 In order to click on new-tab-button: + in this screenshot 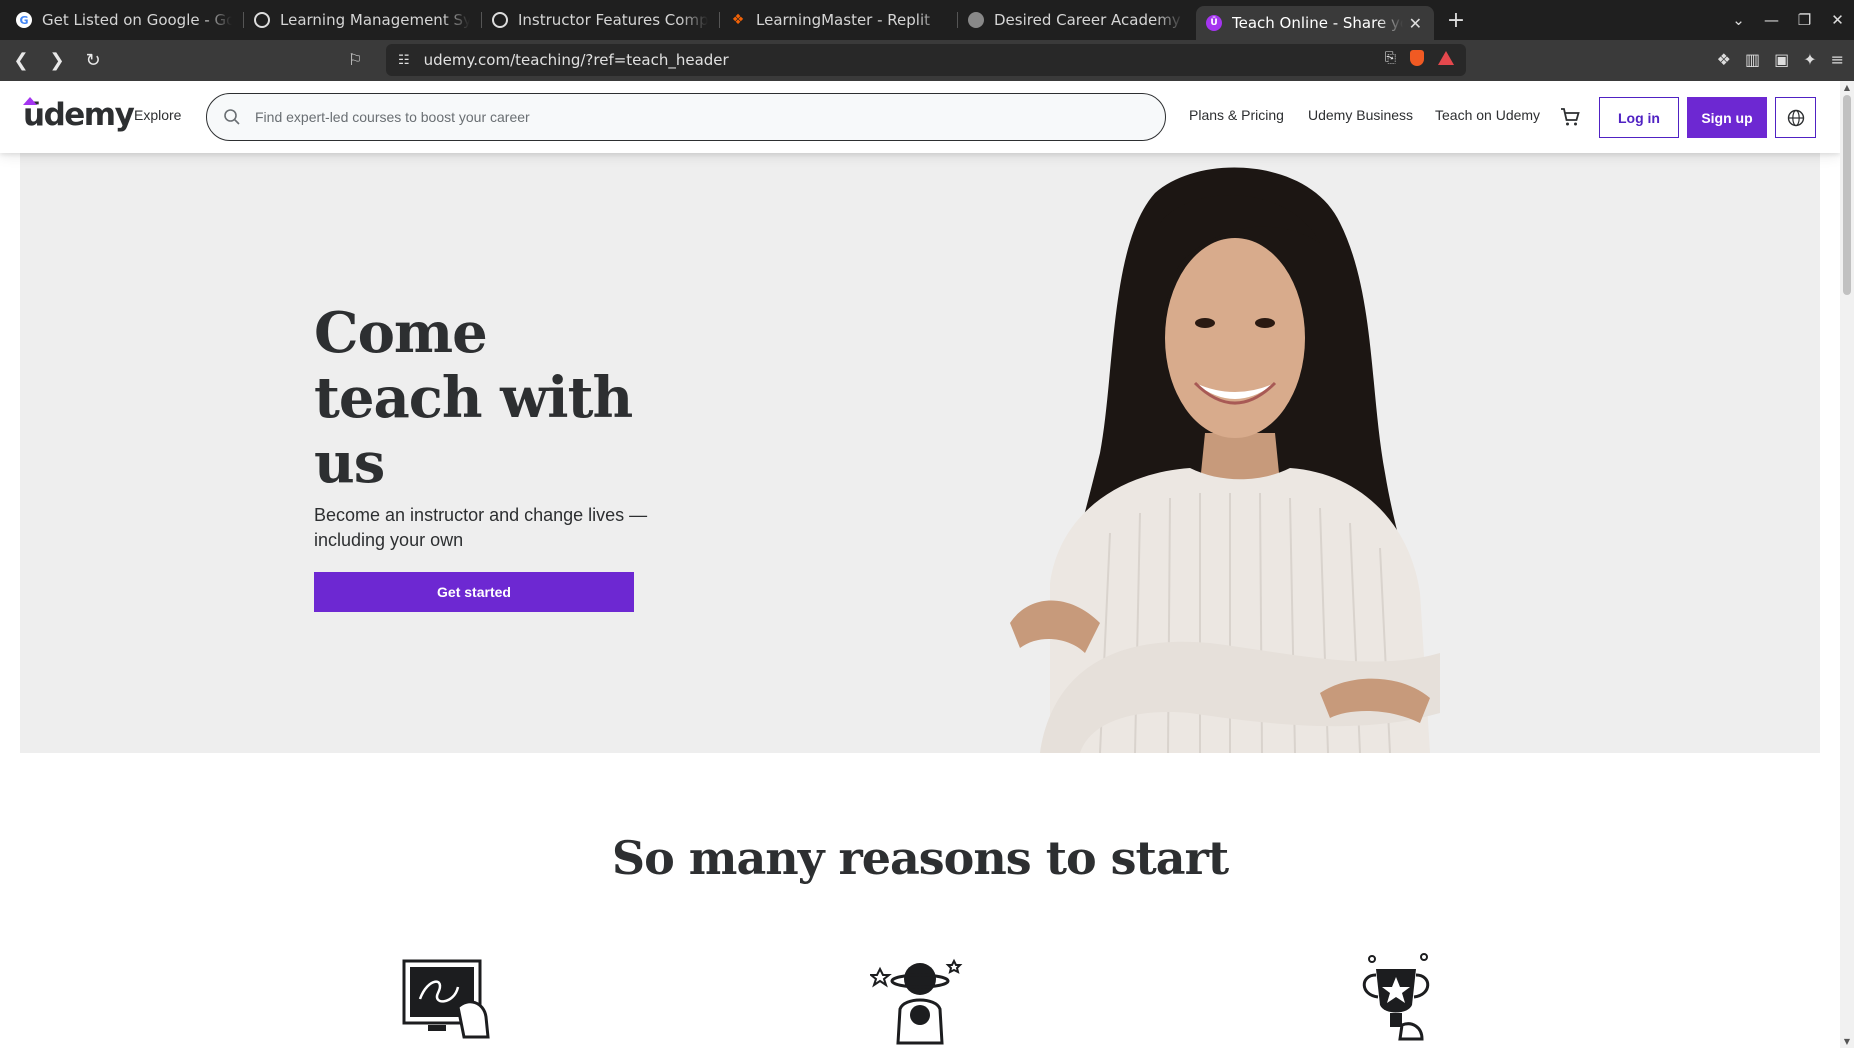, I will do `click(1456, 20)`.